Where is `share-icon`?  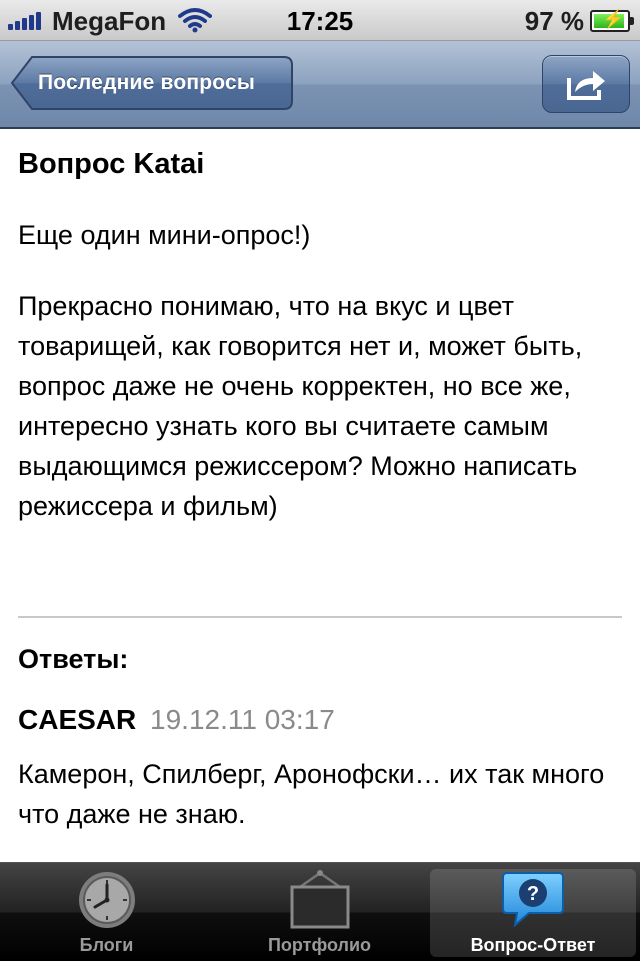
share-icon is located at coordinates (586, 85).